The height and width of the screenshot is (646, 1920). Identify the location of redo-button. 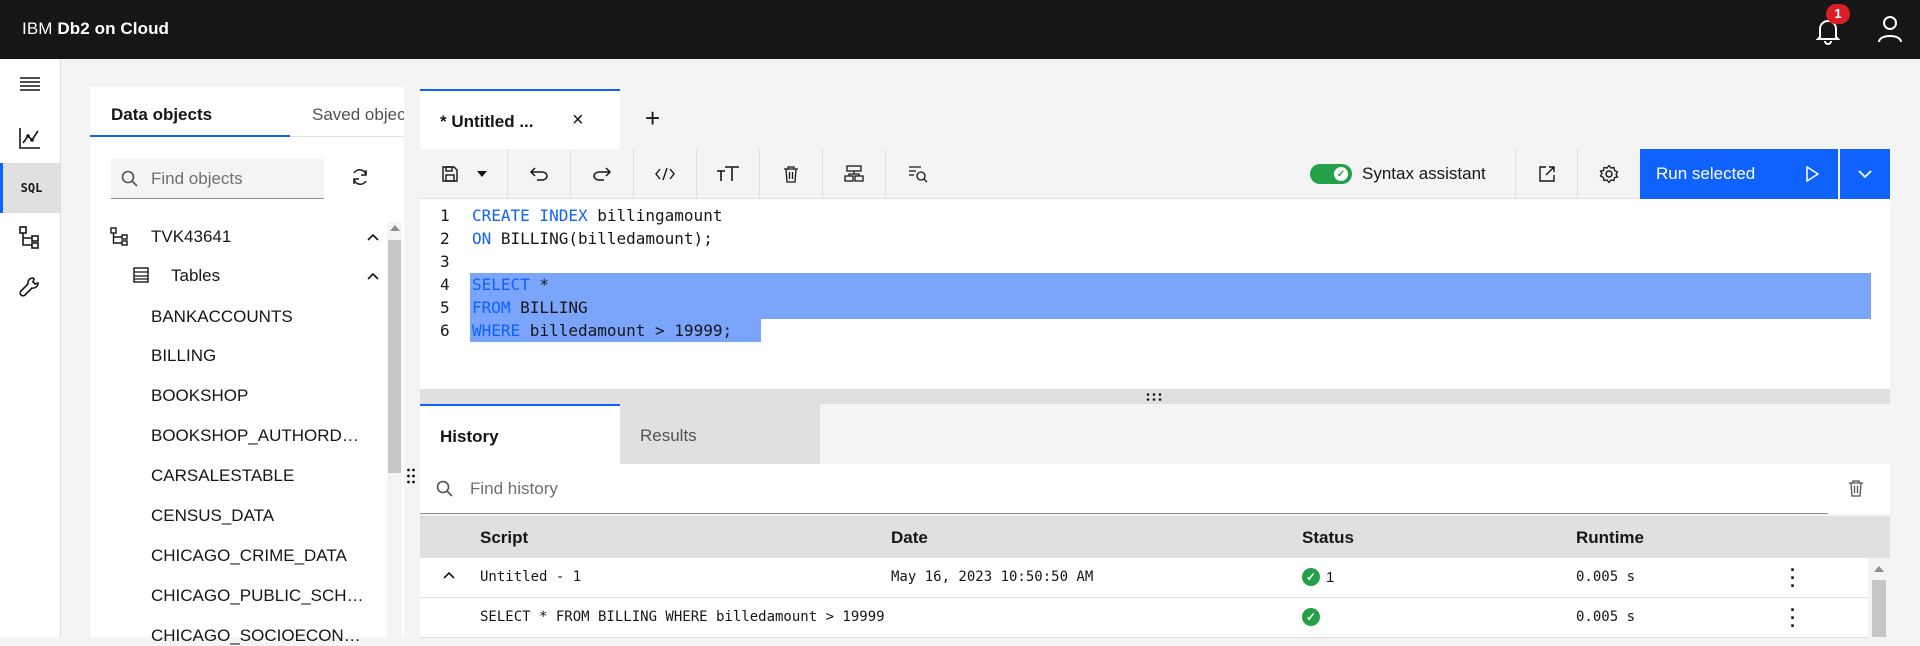
(602, 174).